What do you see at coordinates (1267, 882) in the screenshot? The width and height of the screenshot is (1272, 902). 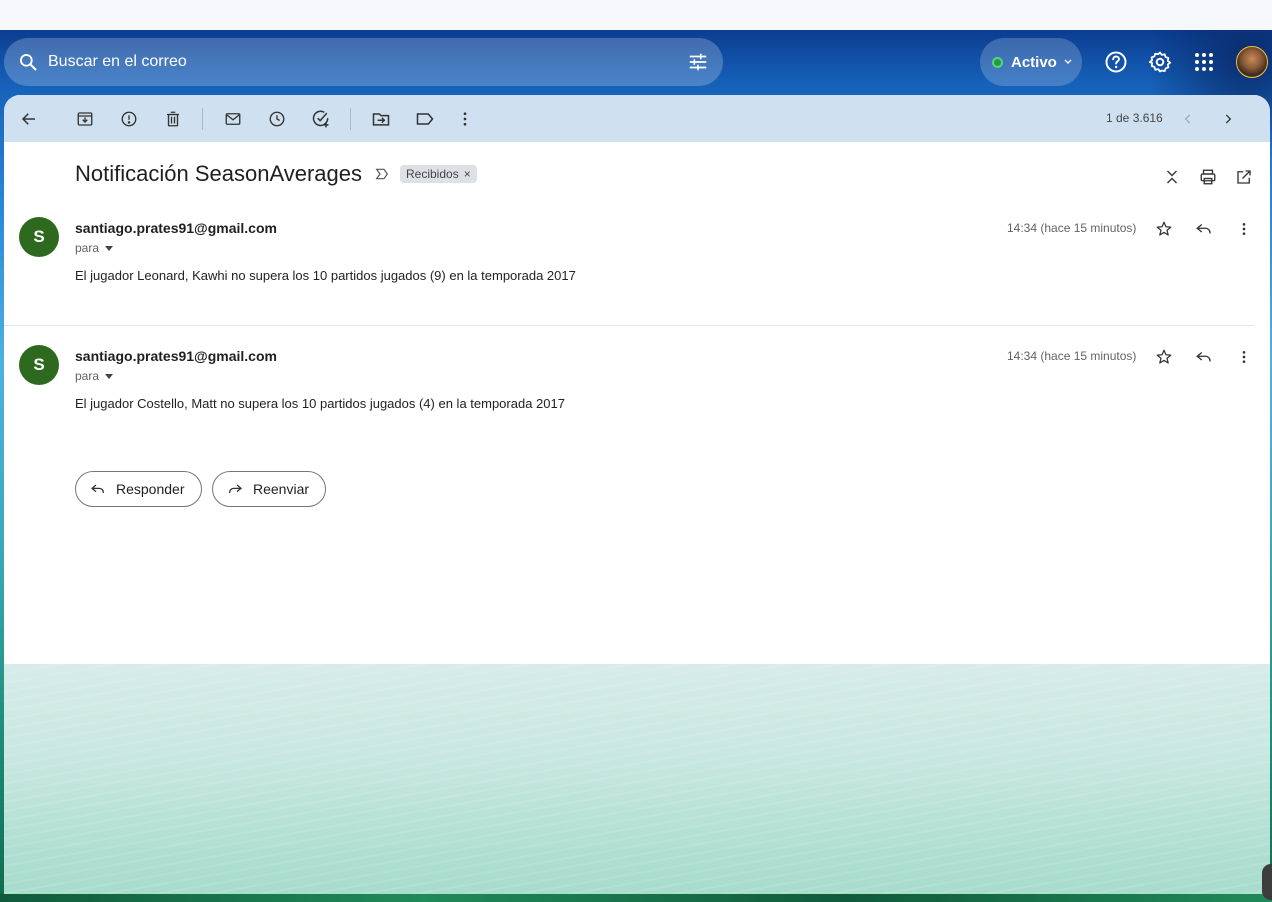 I see `scroll-handle` at bounding box center [1267, 882].